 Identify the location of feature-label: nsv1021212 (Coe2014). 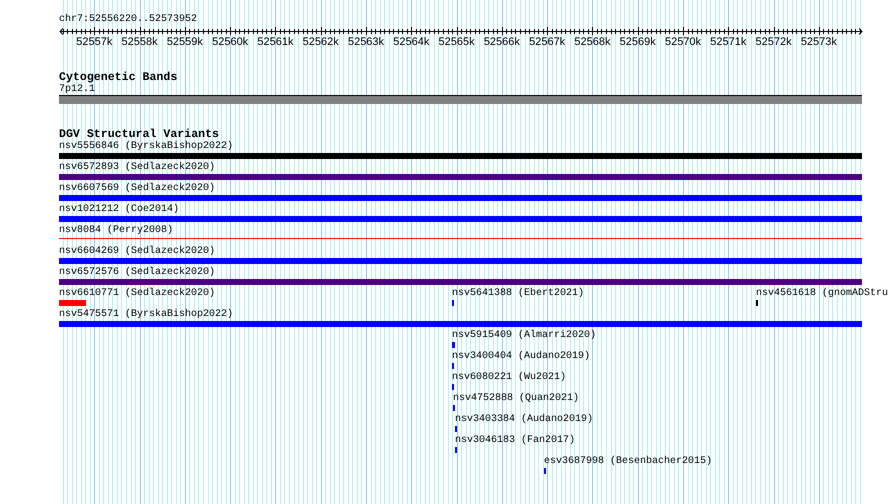
(119, 209).